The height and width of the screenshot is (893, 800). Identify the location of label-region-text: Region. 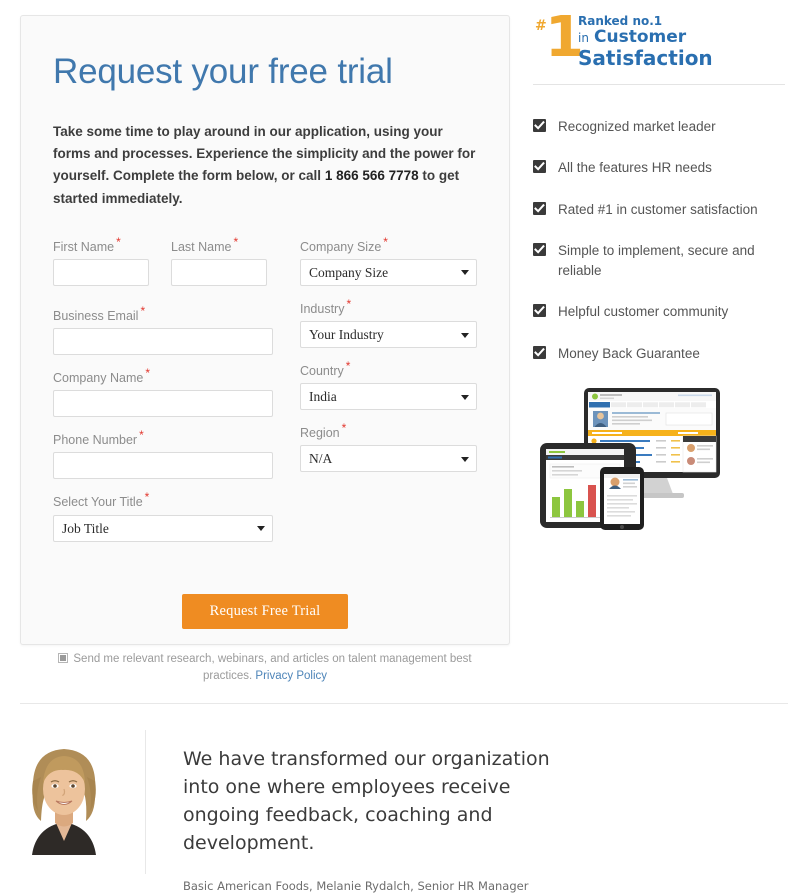
(320, 433).